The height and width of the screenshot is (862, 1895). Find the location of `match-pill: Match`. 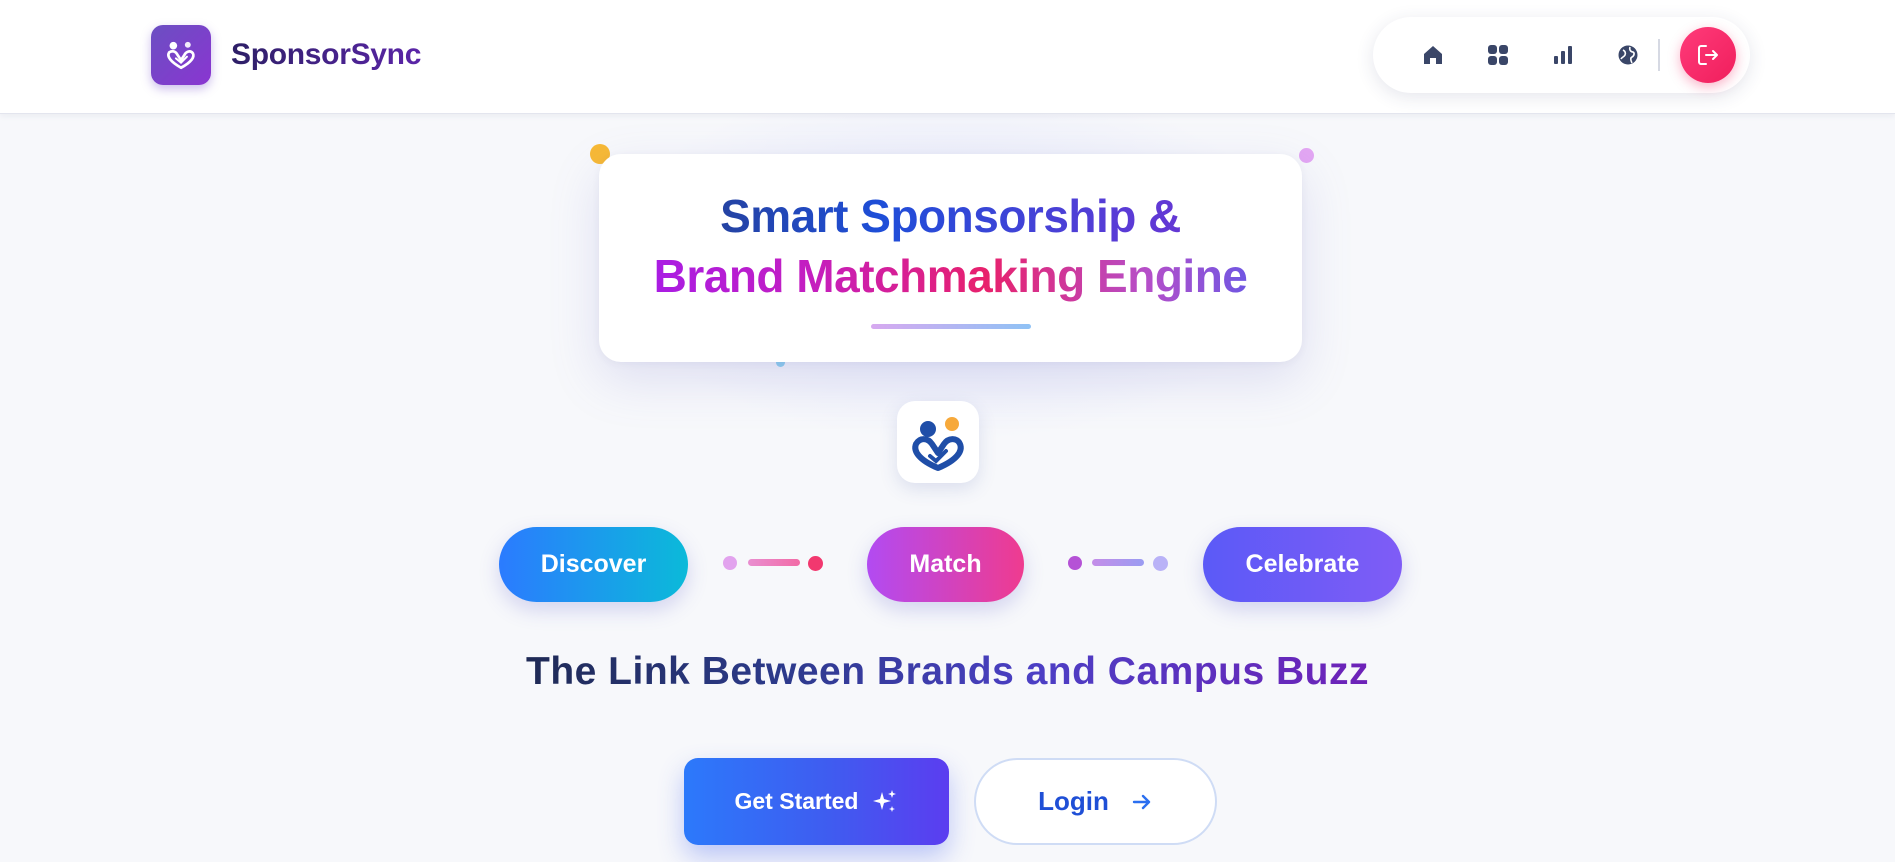

match-pill: Match is located at coordinates (945, 564).